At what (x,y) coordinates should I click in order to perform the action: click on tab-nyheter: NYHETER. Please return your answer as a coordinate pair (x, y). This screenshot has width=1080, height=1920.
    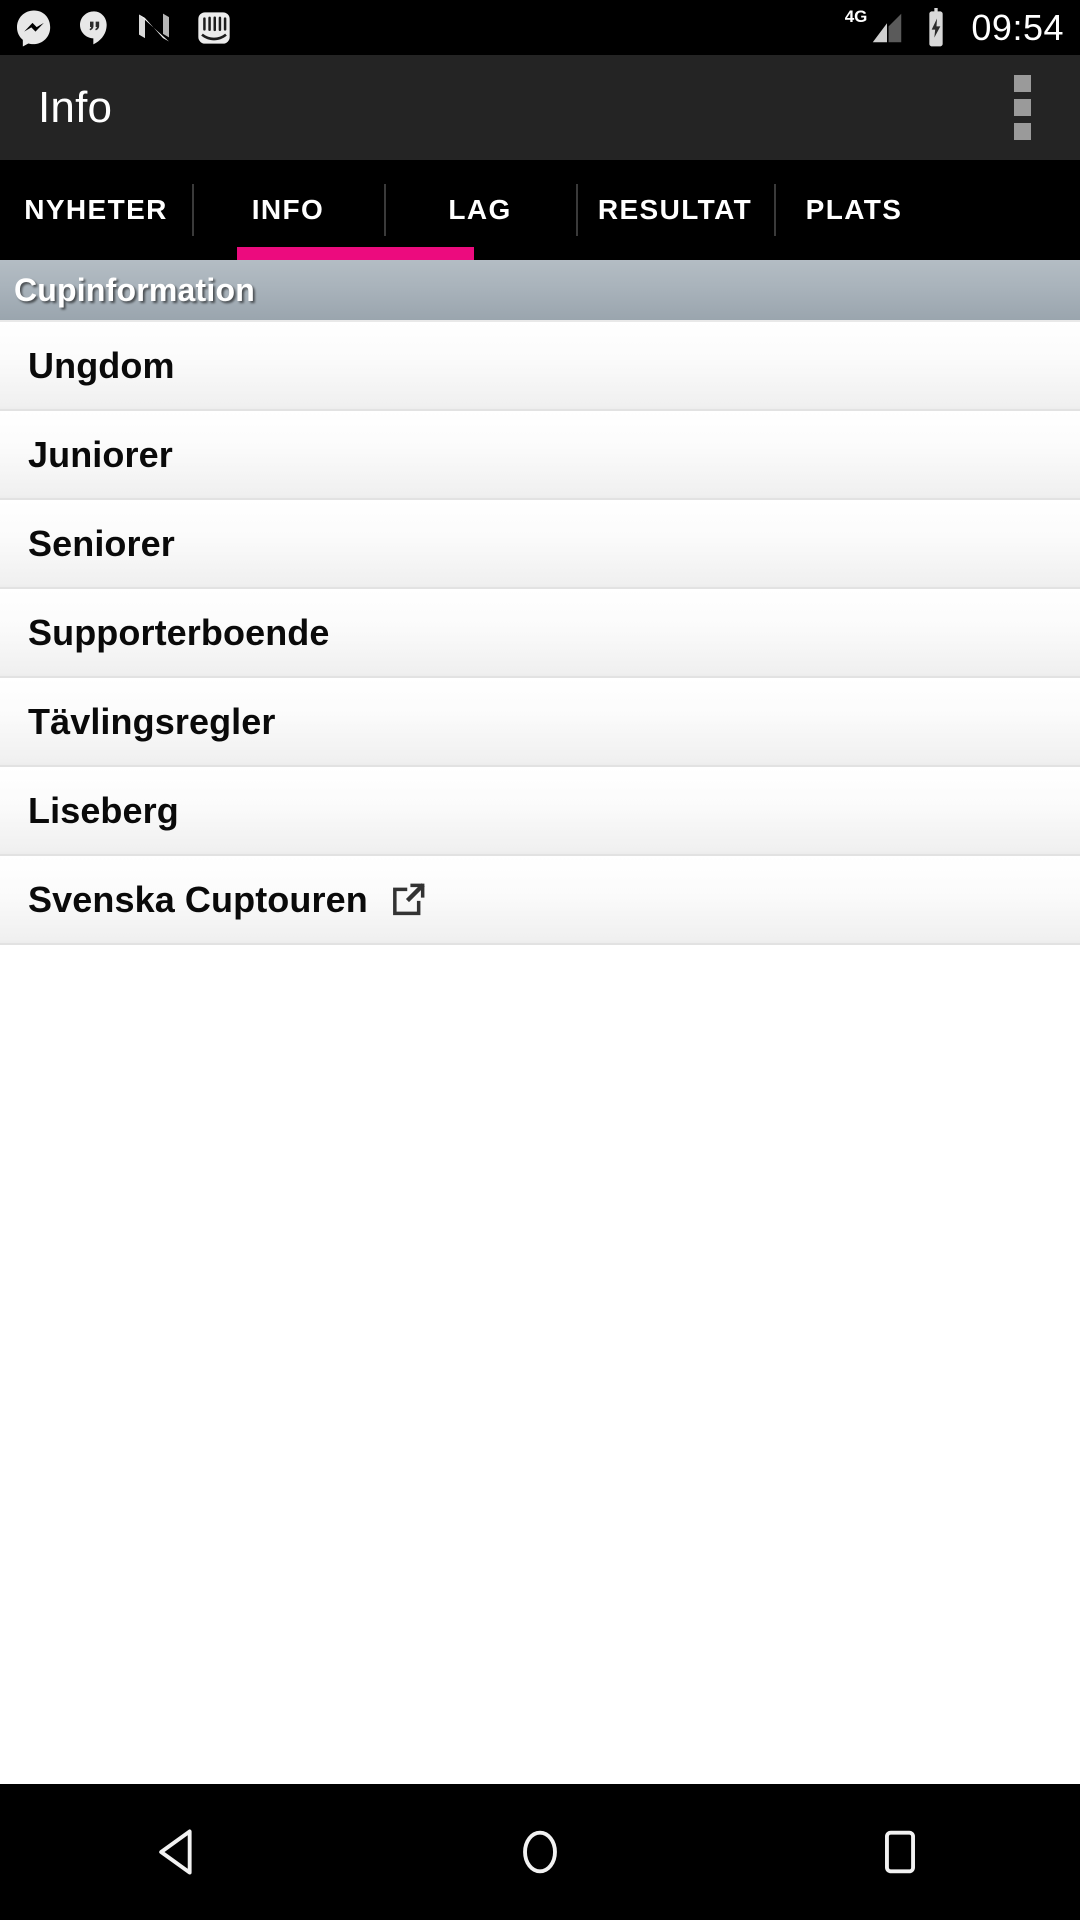
    Looking at the image, I should click on (96, 210).